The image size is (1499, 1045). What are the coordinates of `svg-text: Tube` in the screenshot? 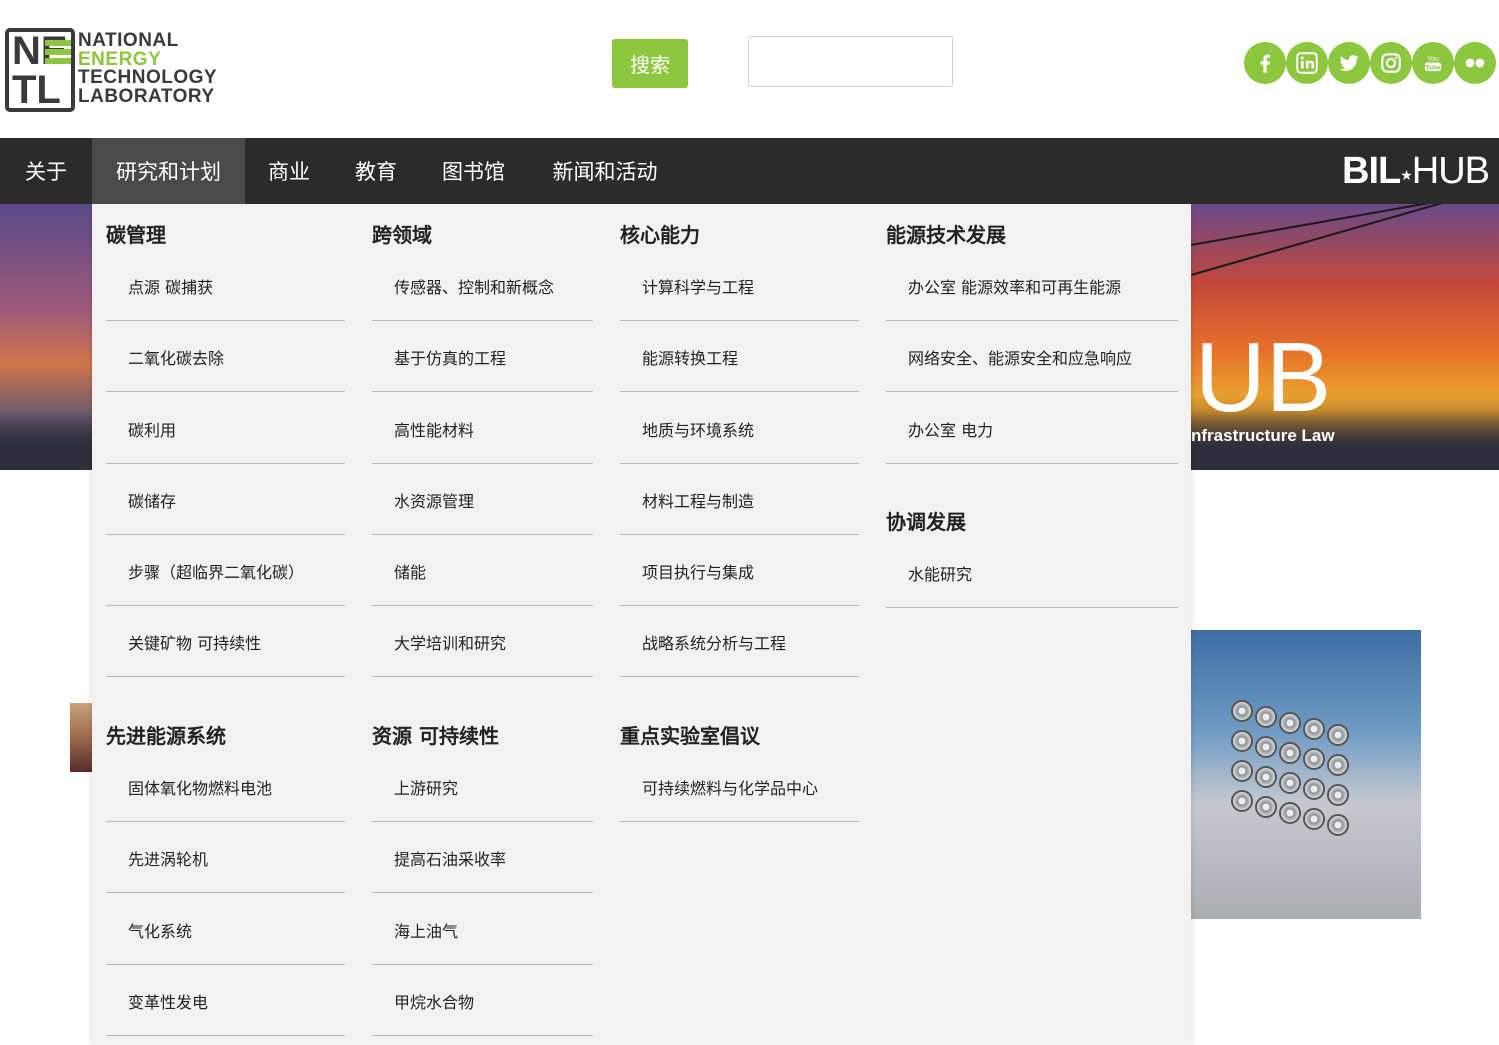 It's located at (1432, 68).